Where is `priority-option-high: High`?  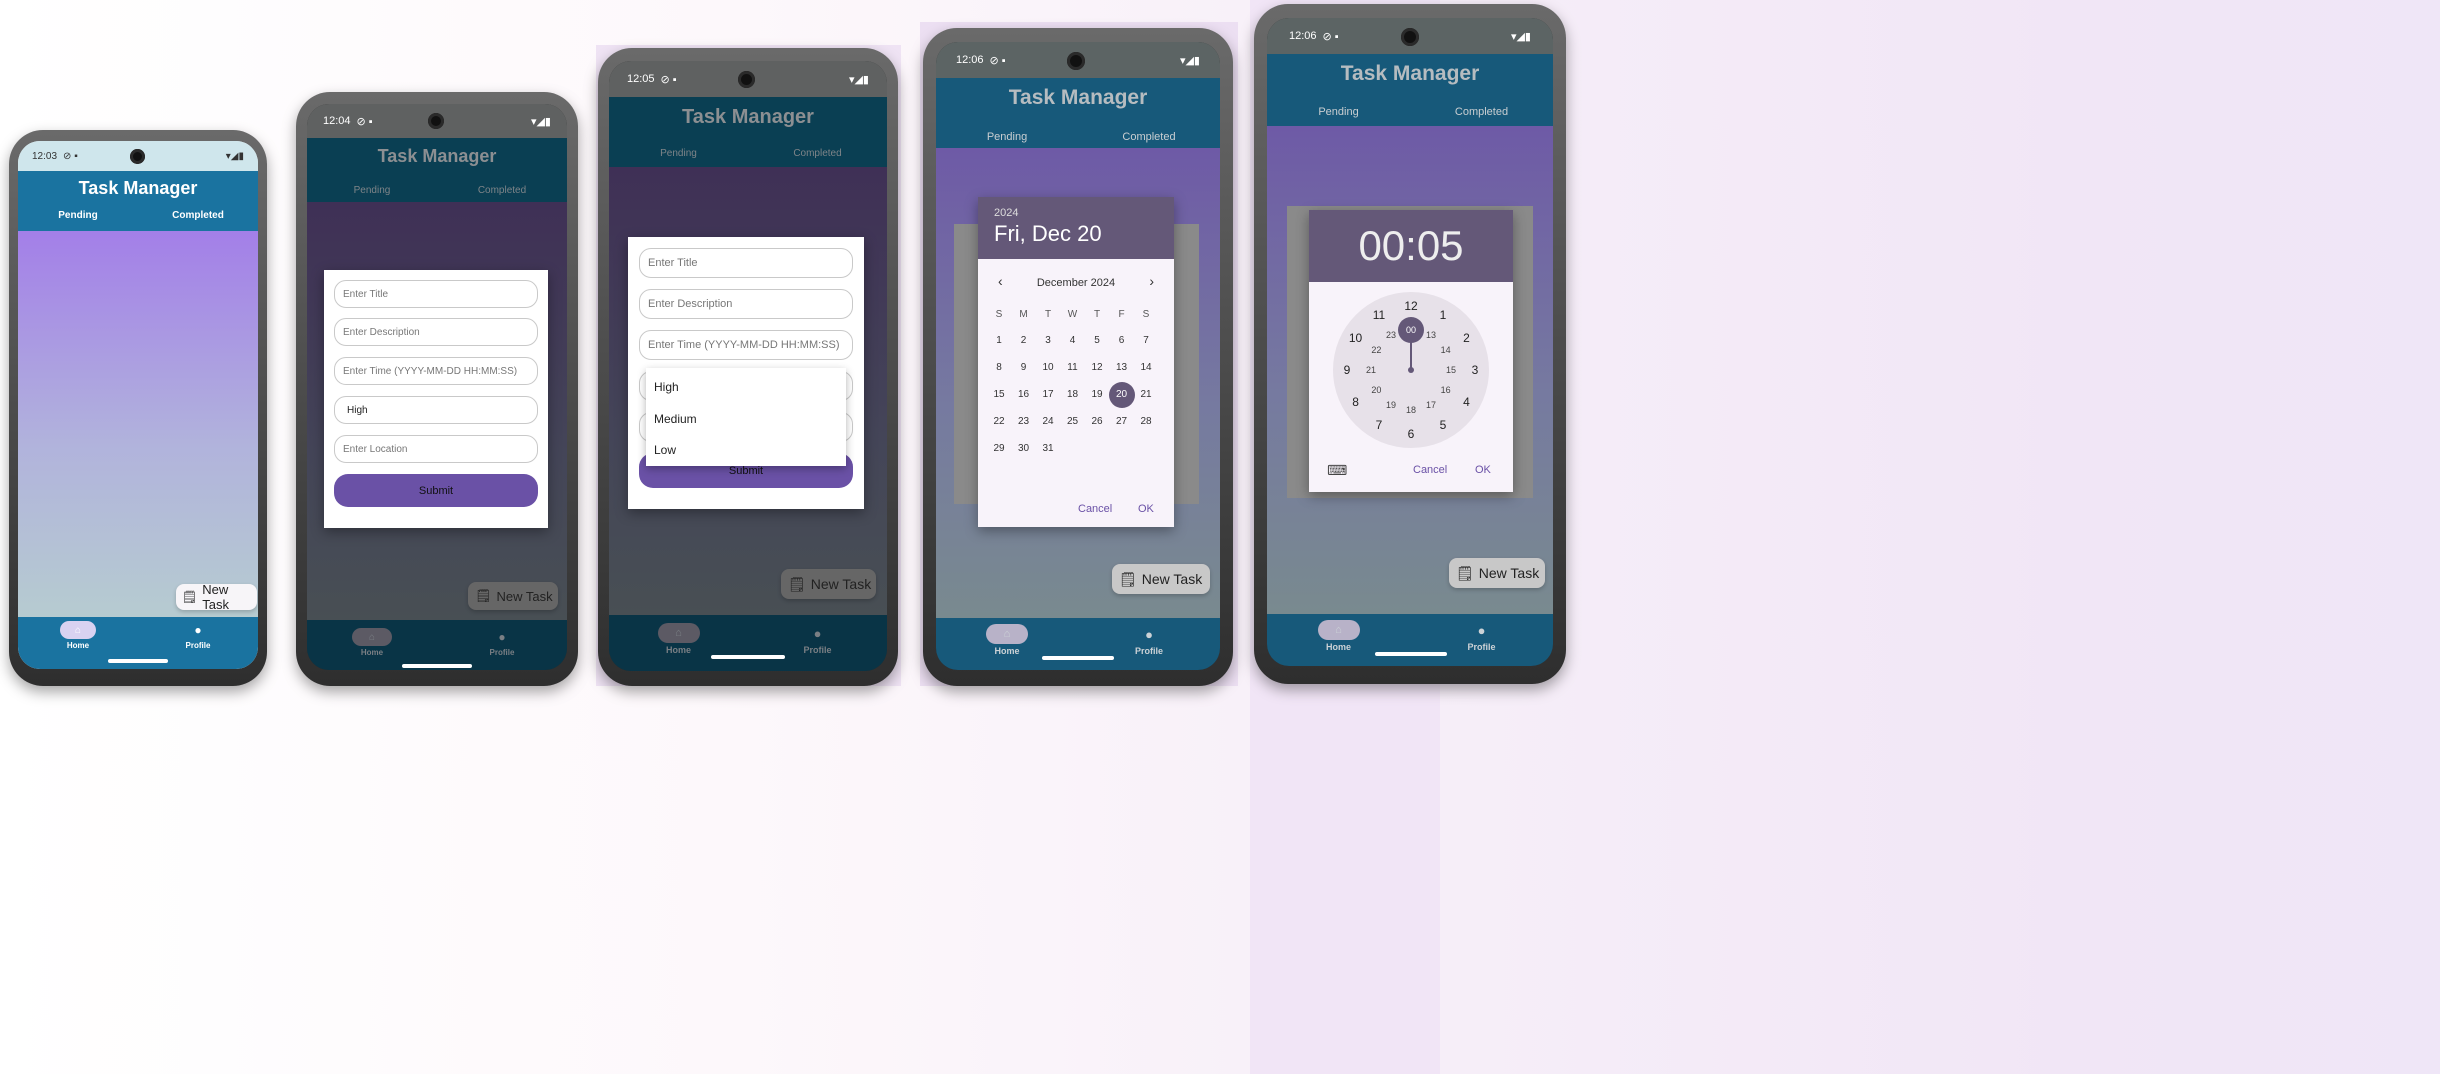 priority-option-high: High is located at coordinates (666, 387).